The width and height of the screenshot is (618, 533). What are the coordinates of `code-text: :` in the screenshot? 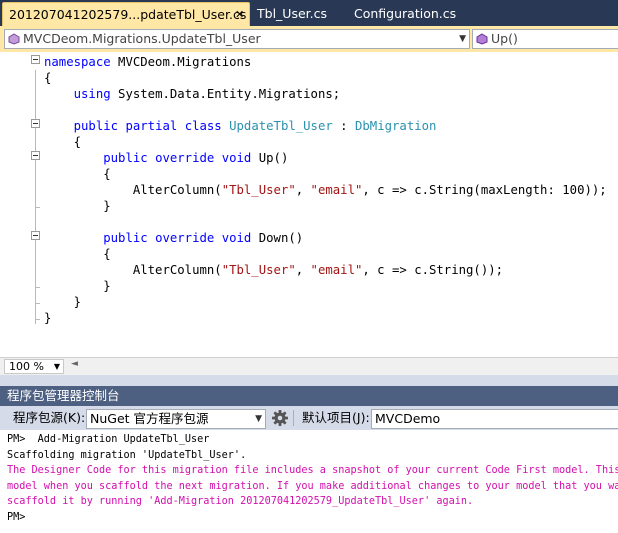 It's located at (343, 126).